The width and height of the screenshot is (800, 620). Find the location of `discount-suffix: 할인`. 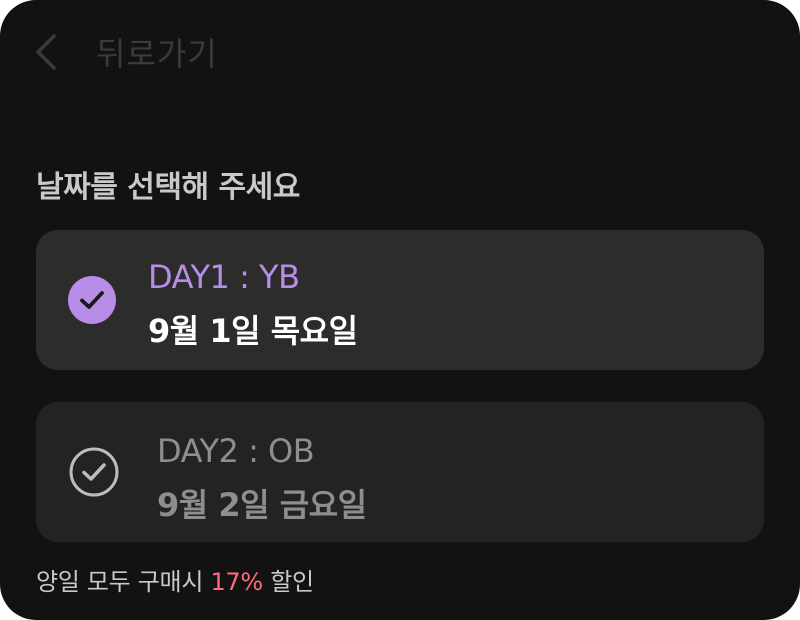

discount-suffix: 할인 is located at coordinates (288, 582).